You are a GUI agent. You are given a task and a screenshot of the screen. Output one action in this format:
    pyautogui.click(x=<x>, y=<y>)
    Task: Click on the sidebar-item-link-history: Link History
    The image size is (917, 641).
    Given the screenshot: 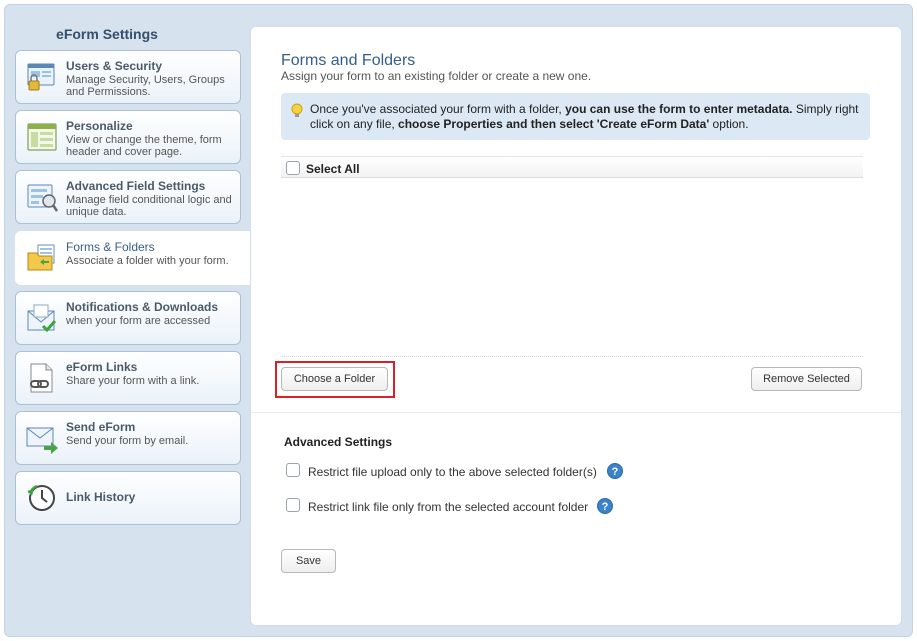 What is the action you would take?
    pyautogui.click(x=128, y=498)
    